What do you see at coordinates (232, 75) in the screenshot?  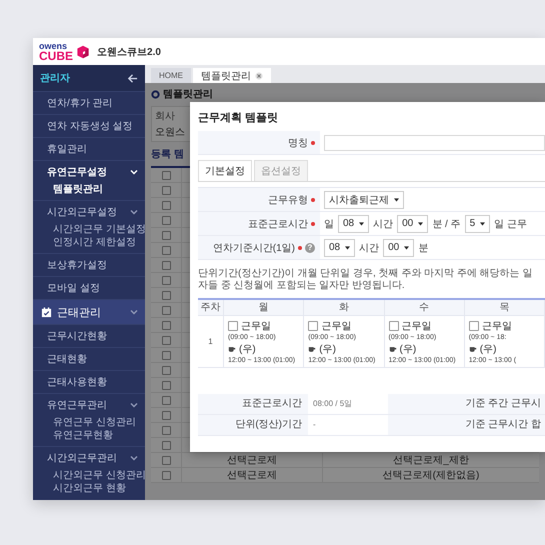 I see `tab: 템플릿관리` at bounding box center [232, 75].